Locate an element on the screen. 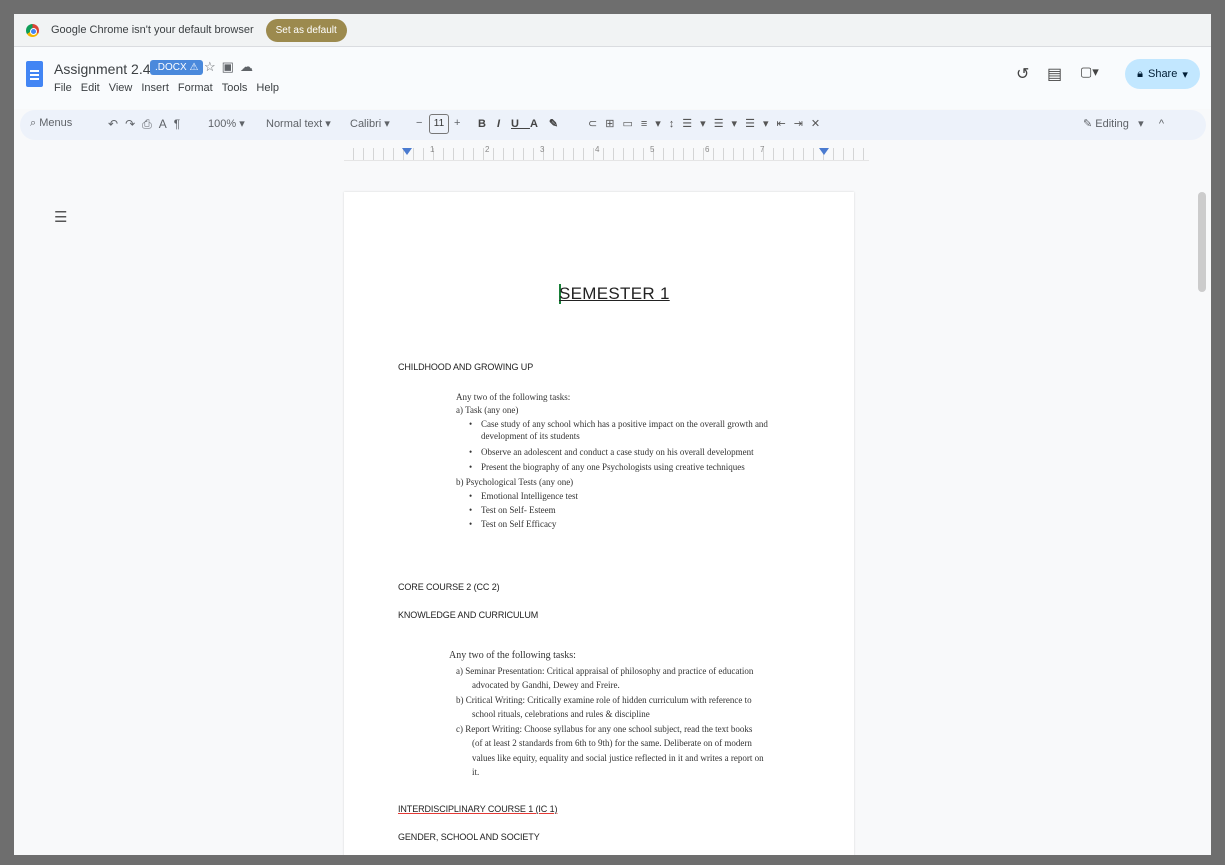 This screenshot has width=1225, height=865. chevron-down-icon: ▾ is located at coordinates (1185, 74).